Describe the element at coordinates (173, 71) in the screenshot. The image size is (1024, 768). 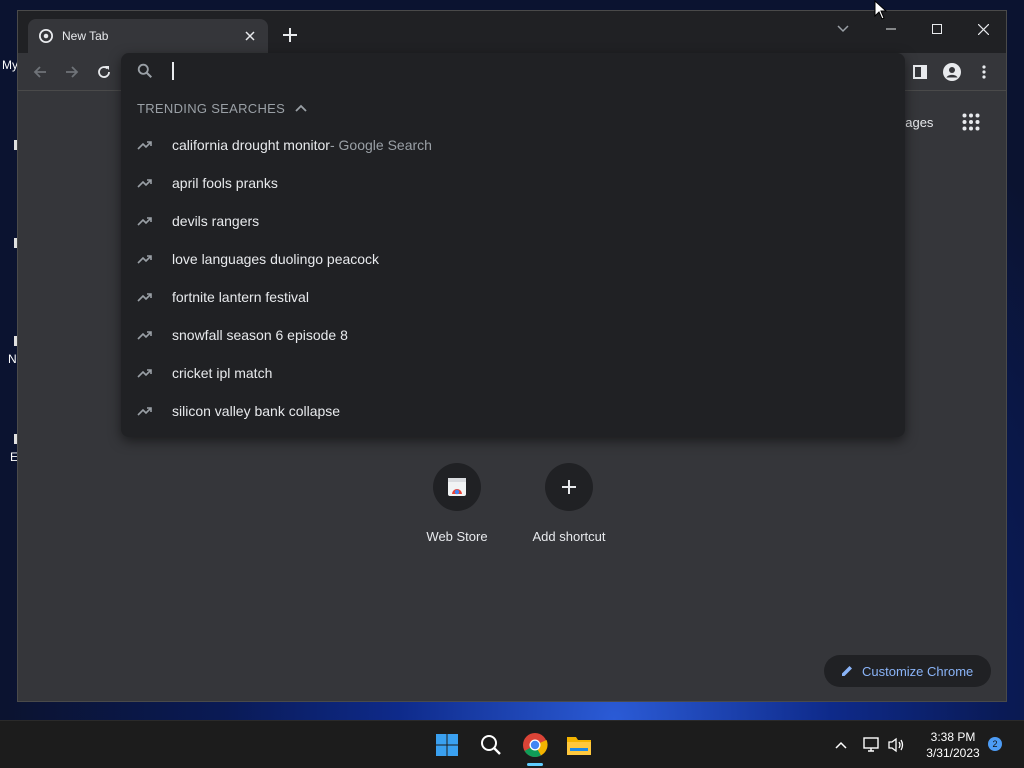
I see `text-caret` at that location.